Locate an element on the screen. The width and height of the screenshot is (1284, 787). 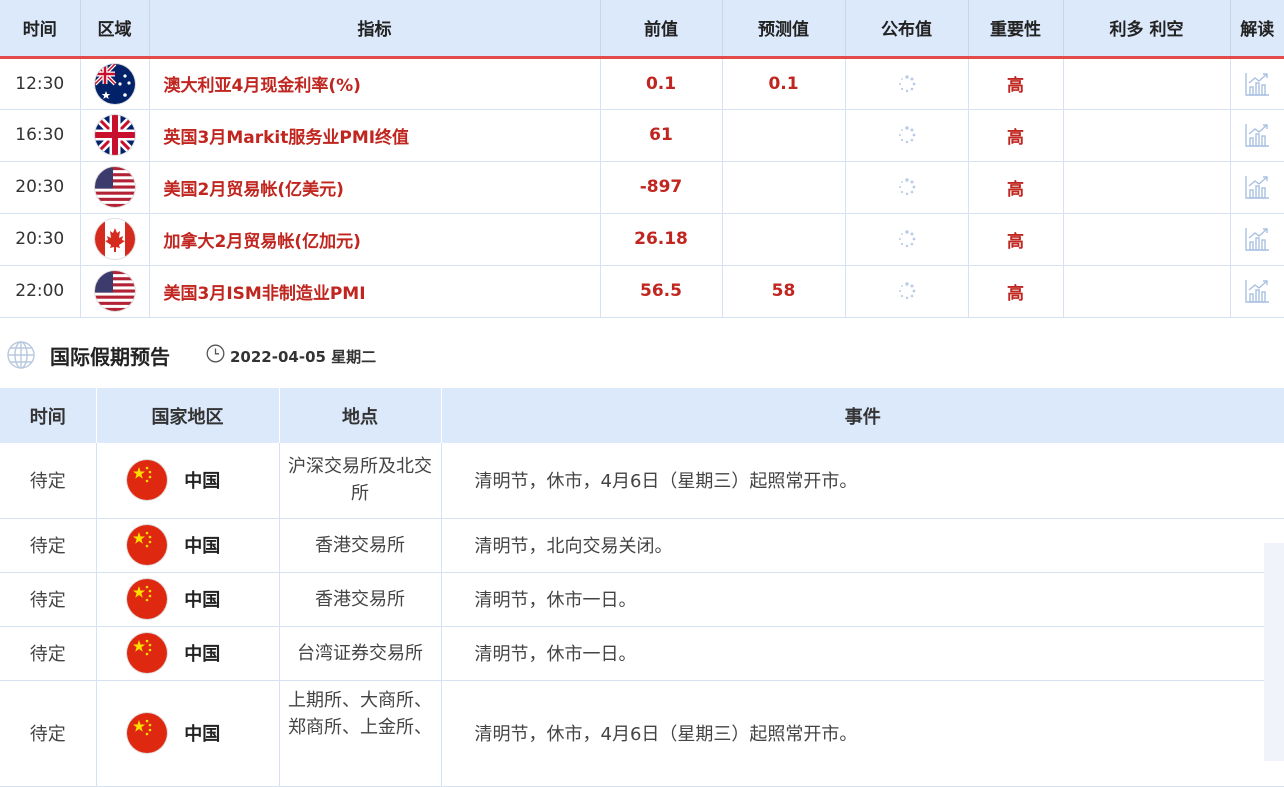
table-row: 待定 中国 台湾证券交易所 清明节，休市一日。 is located at coordinates (642, 653).